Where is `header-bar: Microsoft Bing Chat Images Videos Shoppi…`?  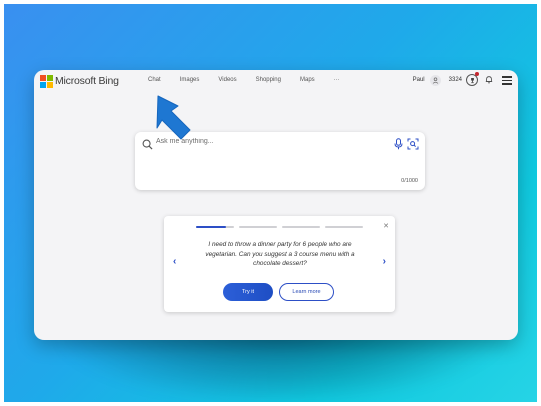
header-bar: Microsoft Bing Chat Images Videos Shoppi… is located at coordinates (276, 82).